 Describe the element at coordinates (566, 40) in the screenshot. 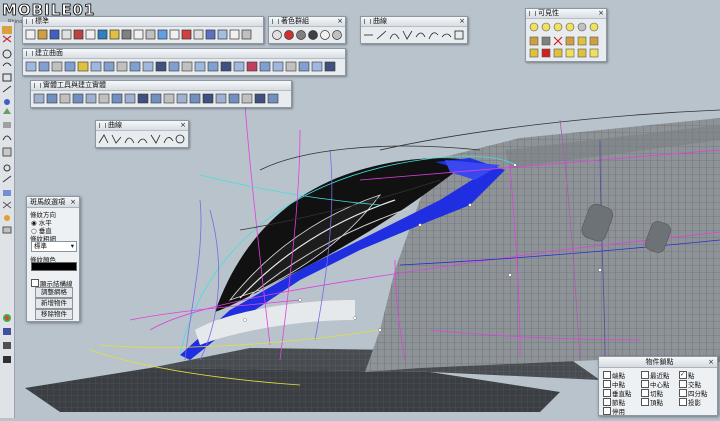

I see `toolbar-visibility-icons` at that location.